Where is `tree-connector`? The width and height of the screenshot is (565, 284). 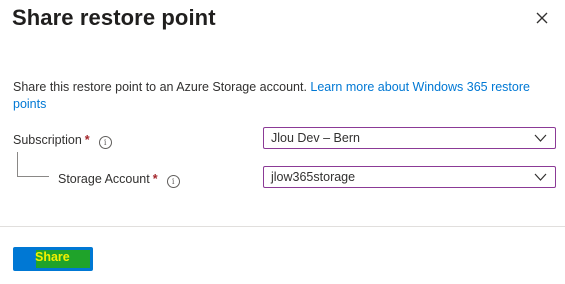 tree-connector is located at coordinates (33, 164).